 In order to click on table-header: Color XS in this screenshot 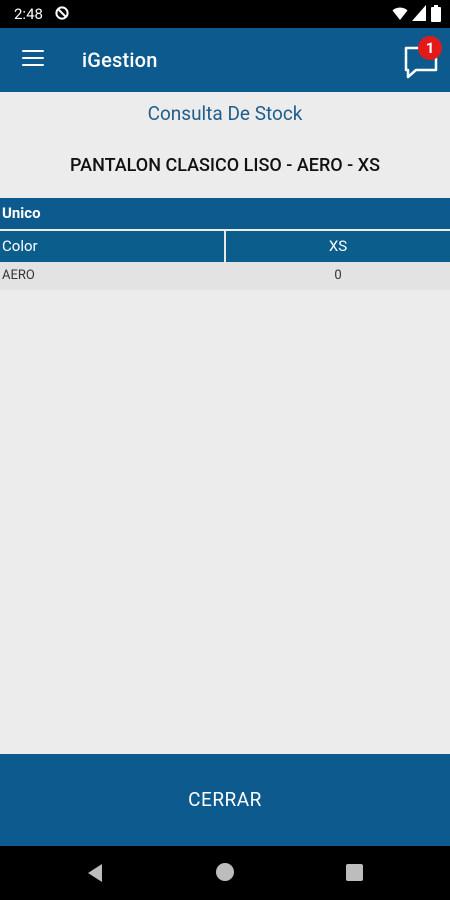, I will do `click(225, 246)`.